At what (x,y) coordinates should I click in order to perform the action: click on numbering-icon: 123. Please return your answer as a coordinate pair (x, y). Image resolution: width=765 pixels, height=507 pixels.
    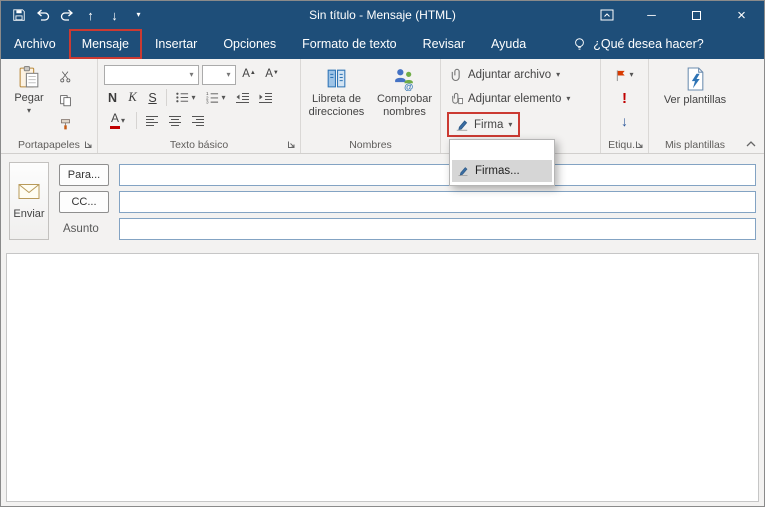
    Looking at the image, I should click on (212, 97).